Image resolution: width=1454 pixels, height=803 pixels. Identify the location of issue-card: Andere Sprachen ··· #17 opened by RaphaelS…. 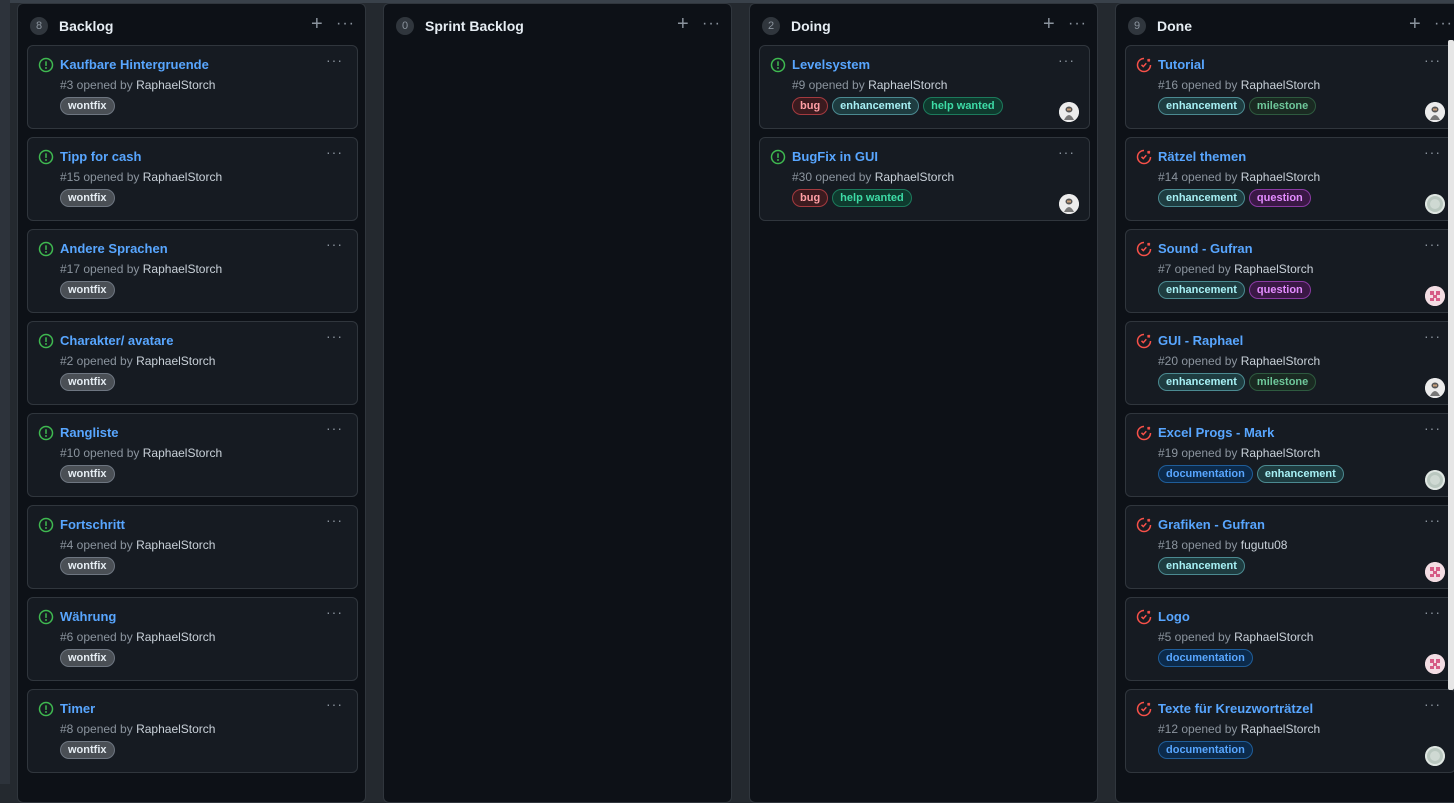
(192, 271).